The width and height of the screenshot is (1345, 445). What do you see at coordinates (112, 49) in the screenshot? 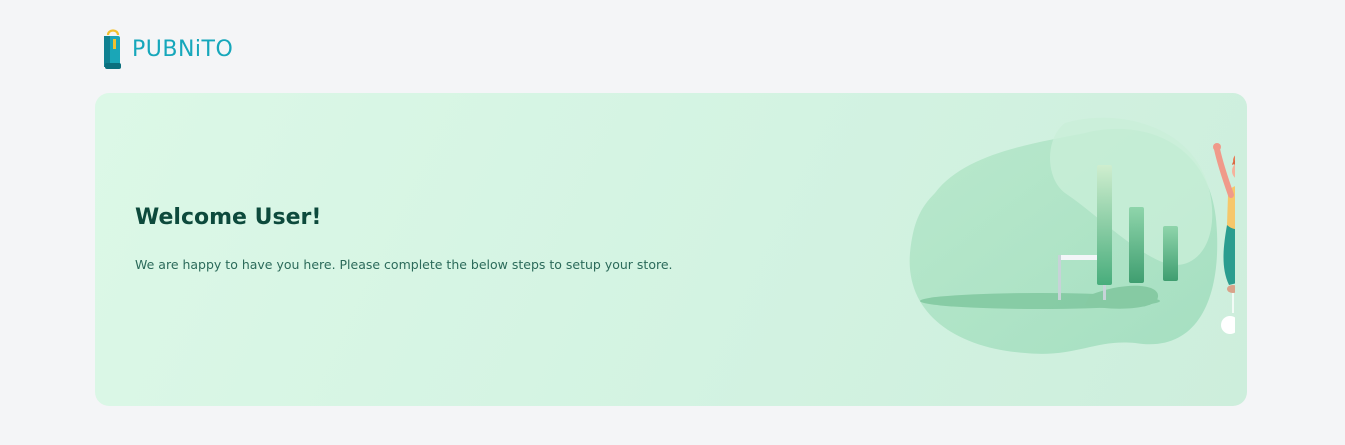
I see `shopping-bag-icon` at bounding box center [112, 49].